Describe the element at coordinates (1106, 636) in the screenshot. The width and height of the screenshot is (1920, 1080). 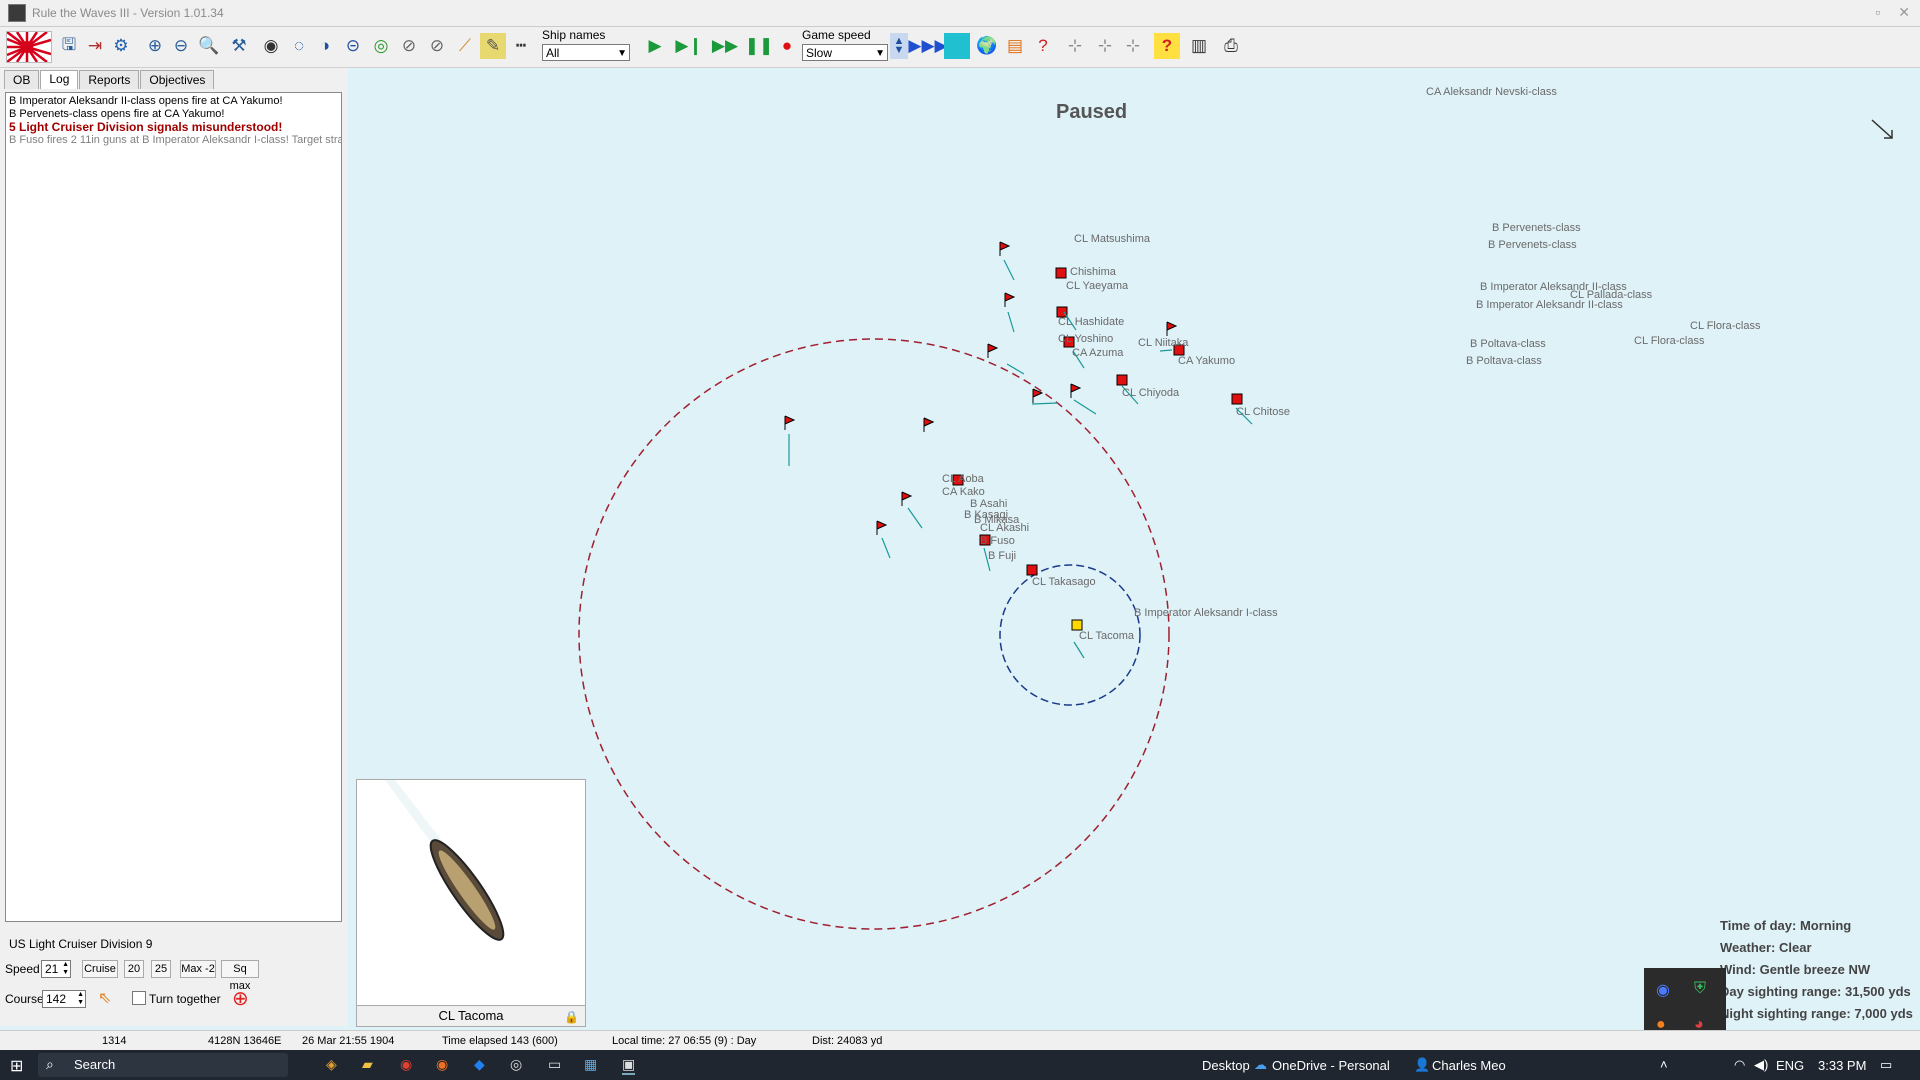
I see `ship-label: CL Tacoma` at that location.